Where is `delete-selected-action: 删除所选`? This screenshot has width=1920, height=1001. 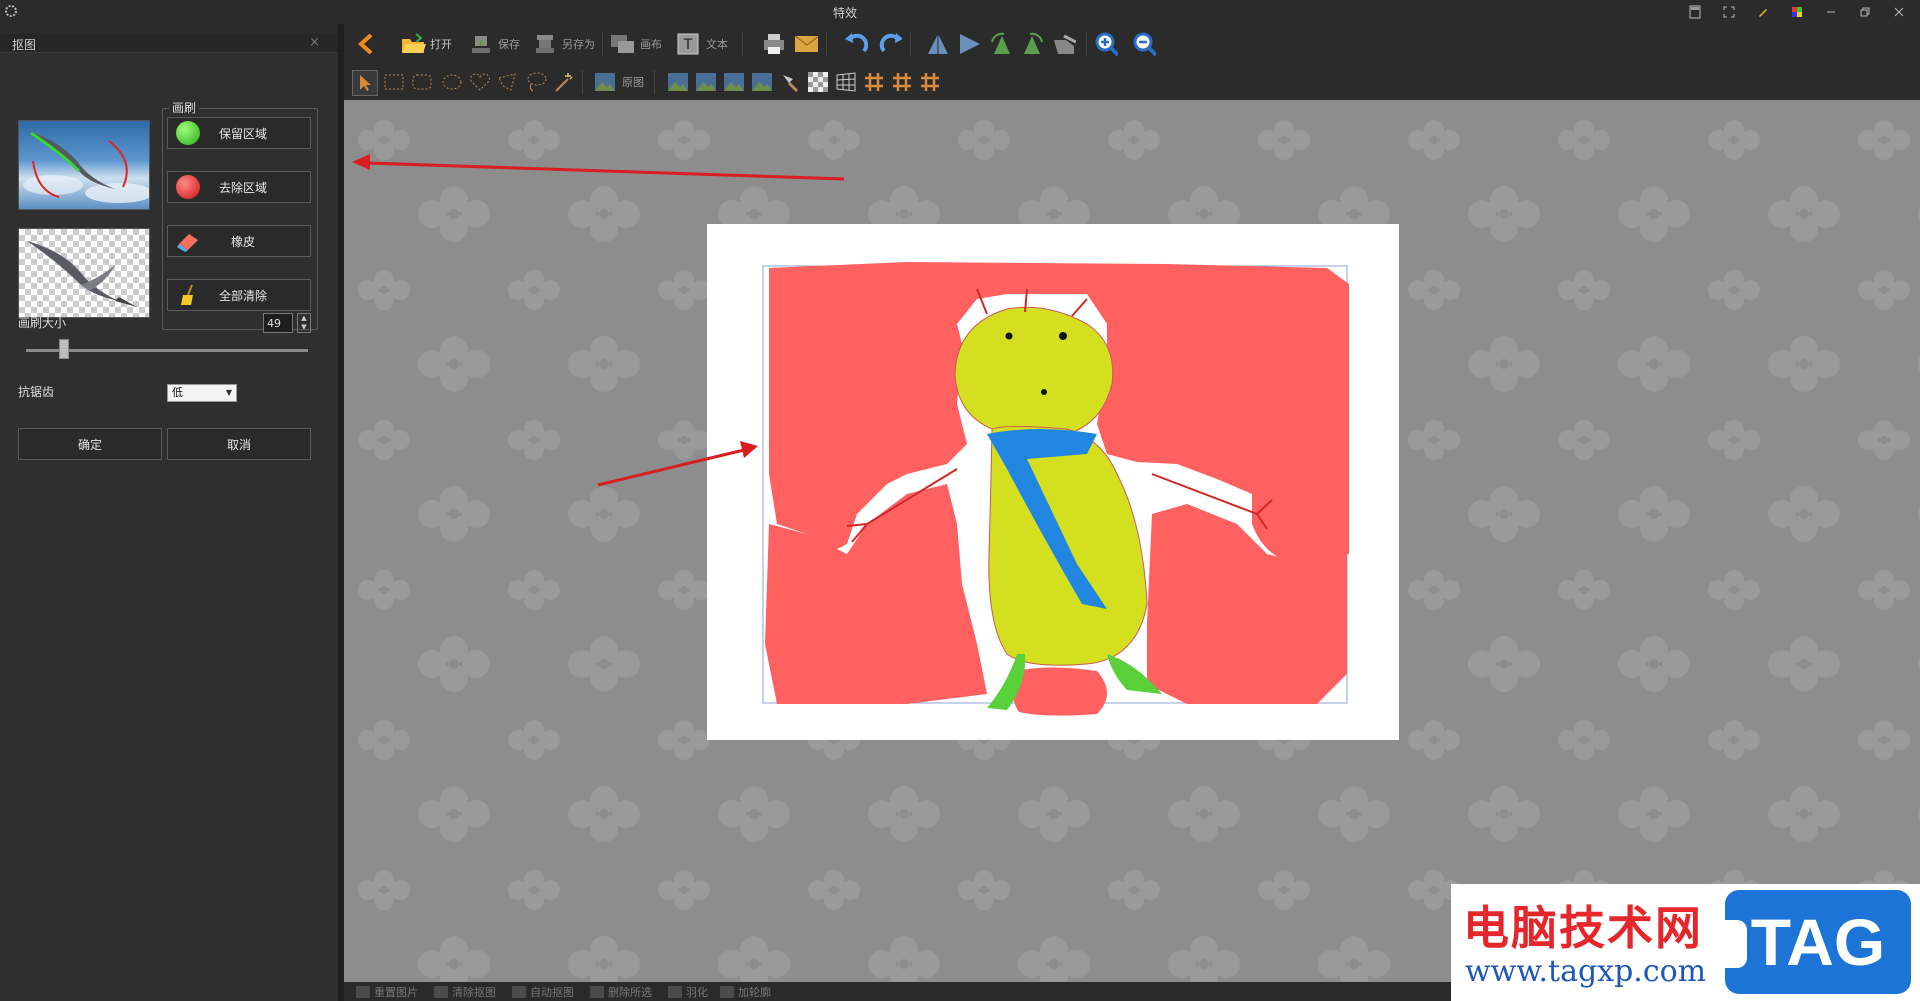
delete-selected-action: 删除所选 is located at coordinates (621, 992).